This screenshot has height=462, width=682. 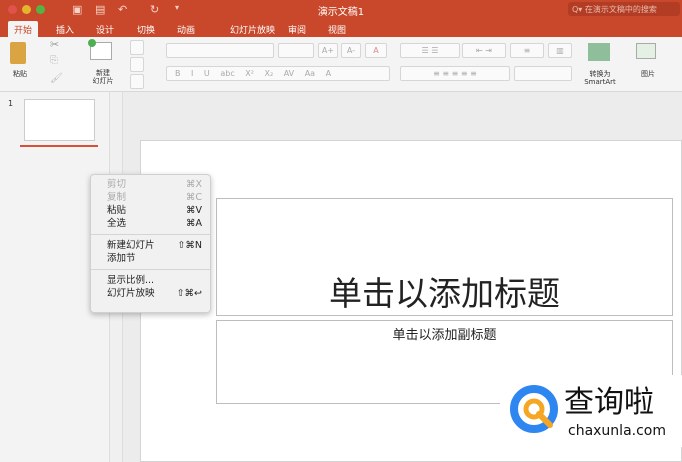 What do you see at coordinates (59, 120) in the screenshot?
I see `slide-thumbnail` at bounding box center [59, 120].